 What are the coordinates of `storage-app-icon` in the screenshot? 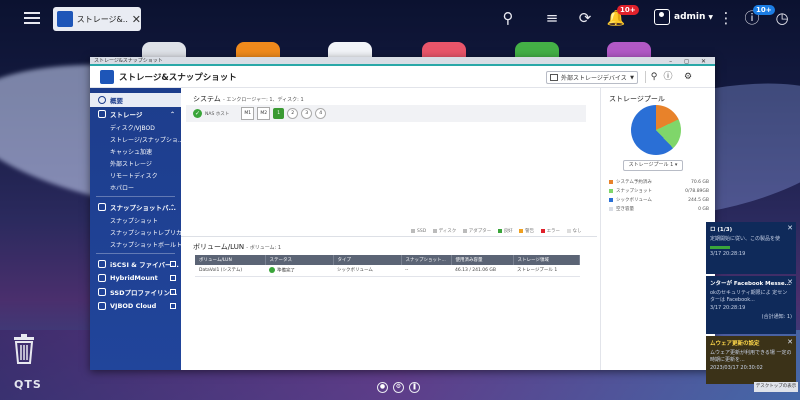 It's located at (107, 76).